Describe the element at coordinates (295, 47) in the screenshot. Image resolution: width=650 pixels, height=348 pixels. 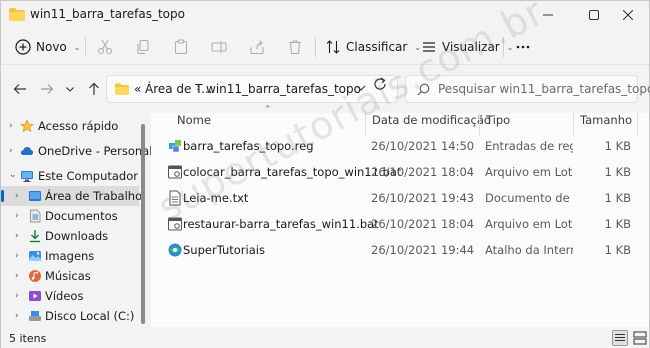
I see `delete-button` at that location.